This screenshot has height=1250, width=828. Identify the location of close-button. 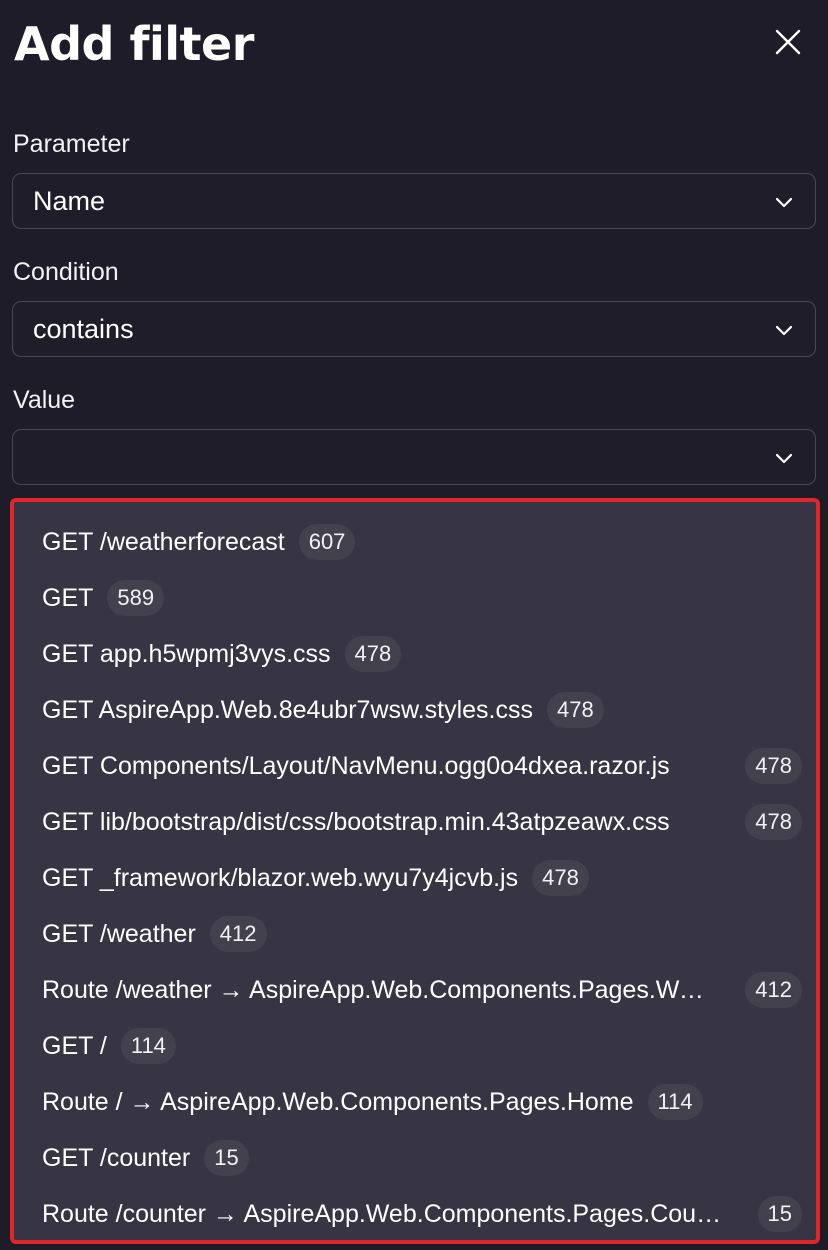
(788, 42).